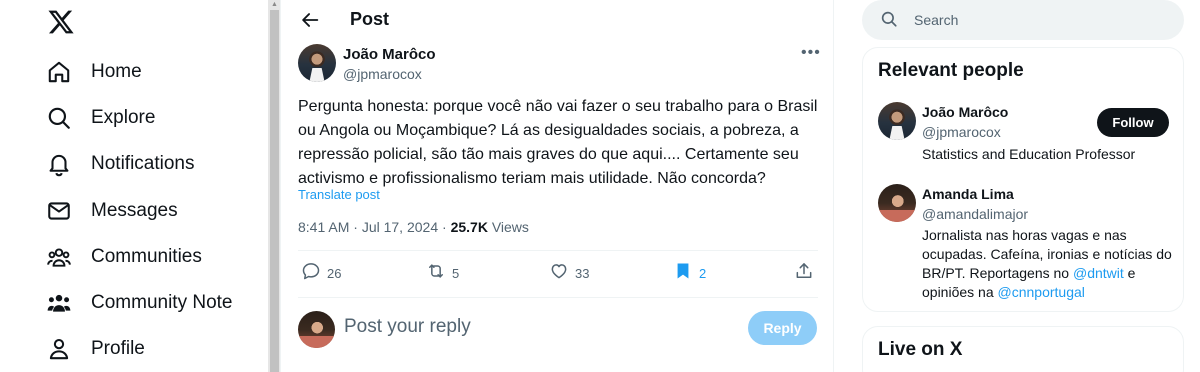 The width and height of the screenshot is (1200, 372). What do you see at coordinates (400, 227) in the screenshot?
I see `post-date: Jul 17, 2024` at bounding box center [400, 227].